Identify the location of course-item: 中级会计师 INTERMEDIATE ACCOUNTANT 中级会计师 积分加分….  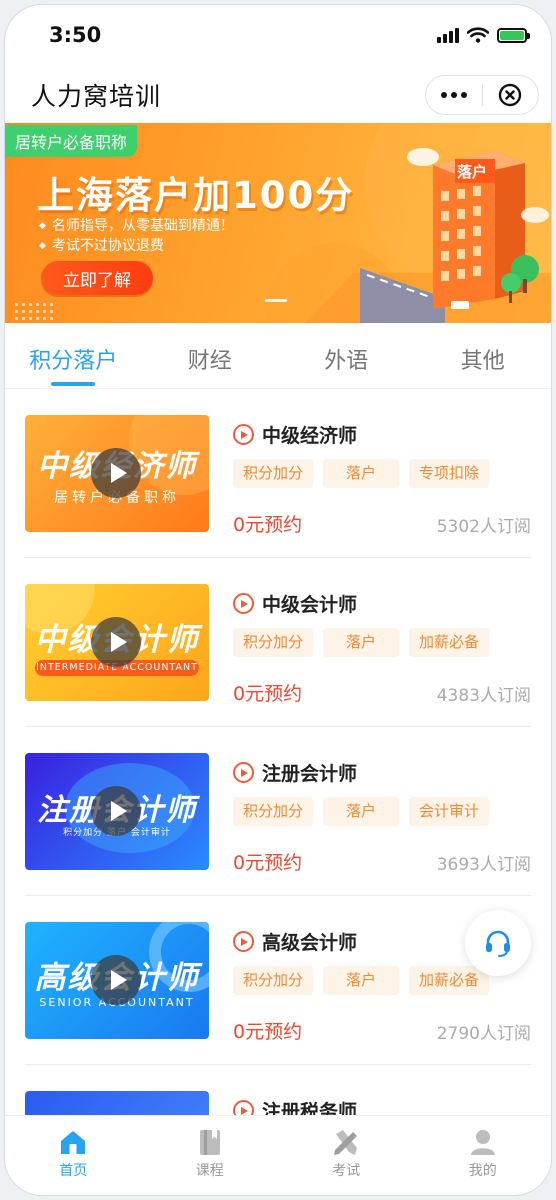
(278, 642).